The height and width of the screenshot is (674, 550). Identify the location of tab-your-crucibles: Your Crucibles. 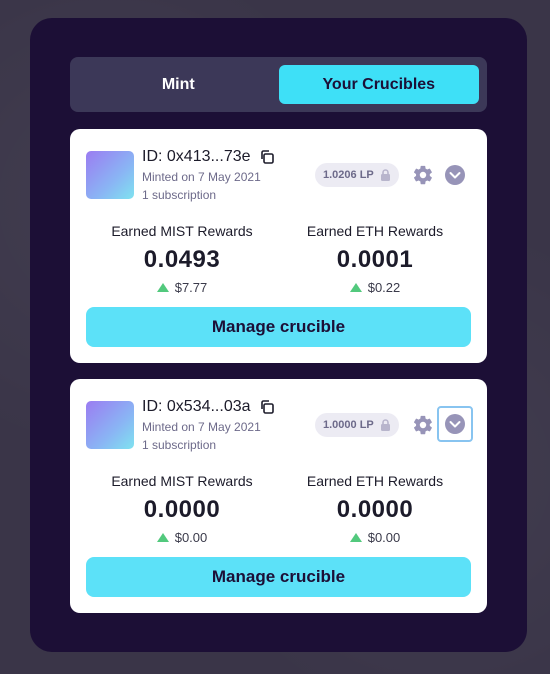
(378, 84).